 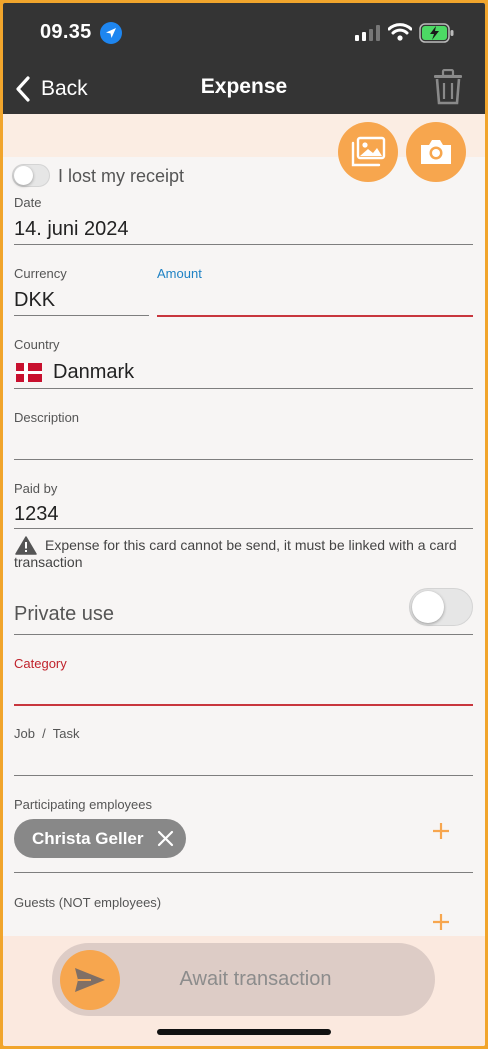 I want to click on country-underline, so click(x=243, y=388).